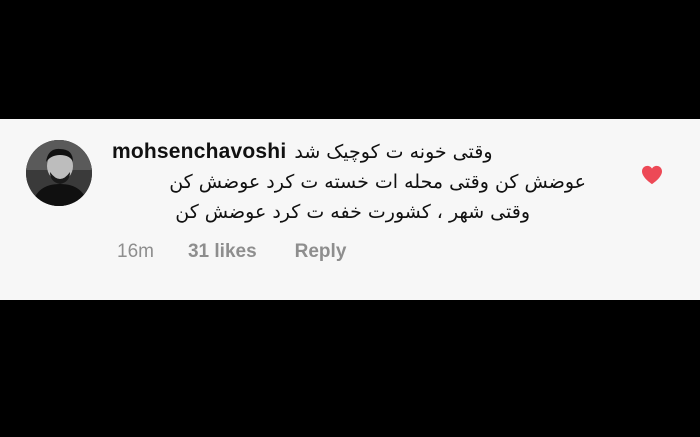 This screenshot has height=437, width=700. What do you see at coordinates (135, 251) in the screenshot?
I see `comment-timestamp: 16m` at bounding box center [135, 251].